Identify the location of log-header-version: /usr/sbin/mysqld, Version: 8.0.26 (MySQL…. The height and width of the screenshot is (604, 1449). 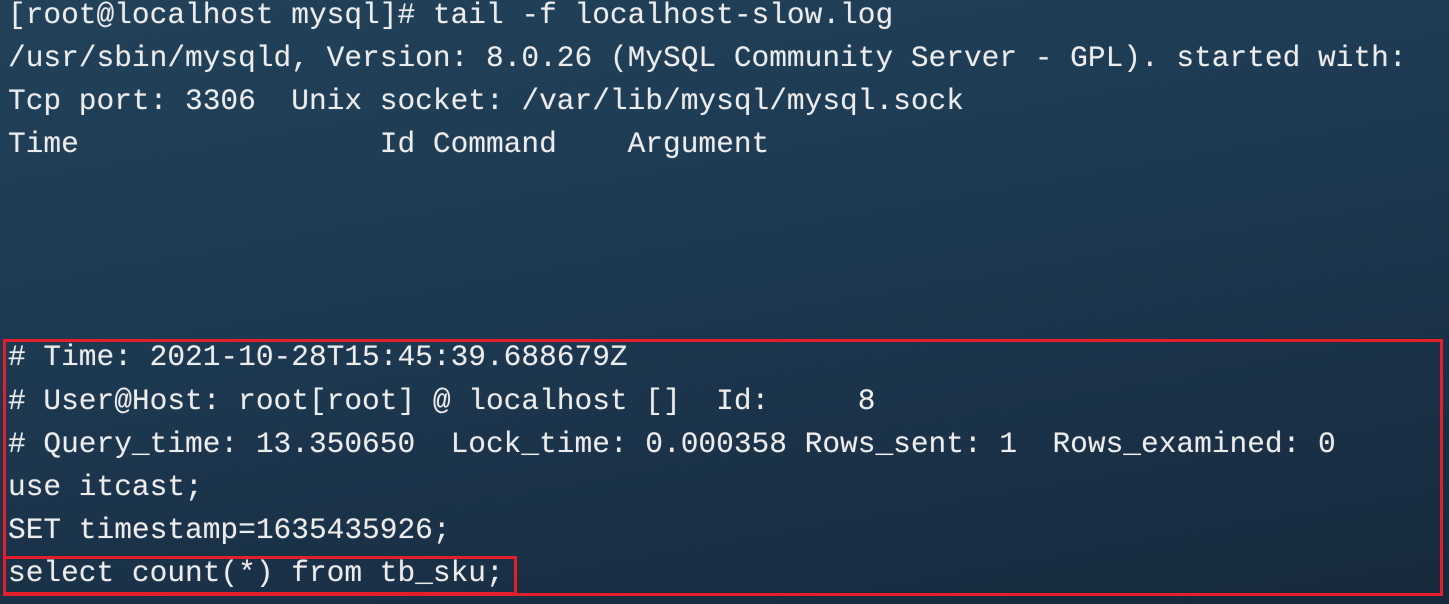
(707, 58).